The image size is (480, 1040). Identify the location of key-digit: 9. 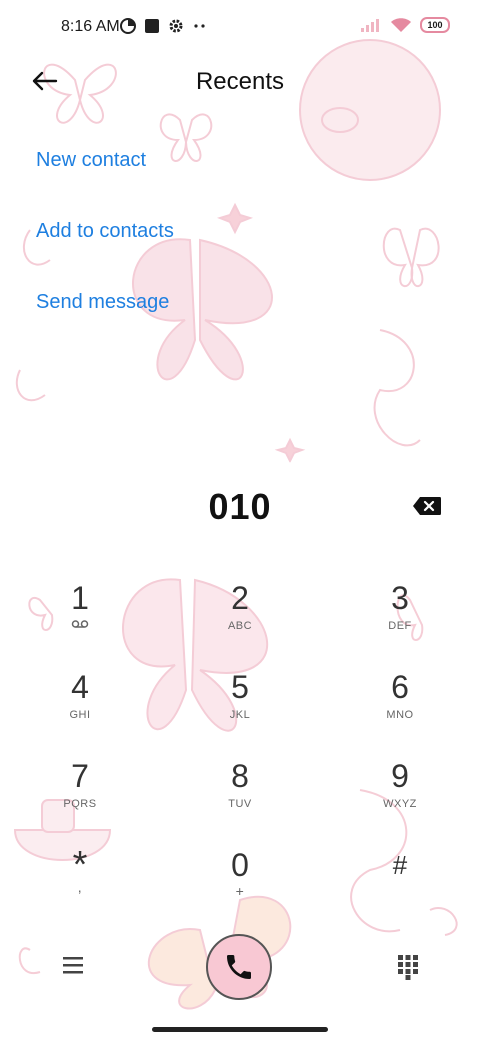
(400, 776).